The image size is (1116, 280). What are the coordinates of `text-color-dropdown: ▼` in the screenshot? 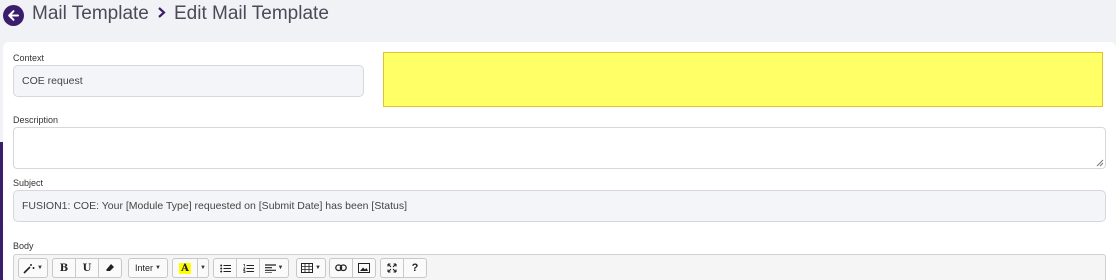 It's located at (203, 268).